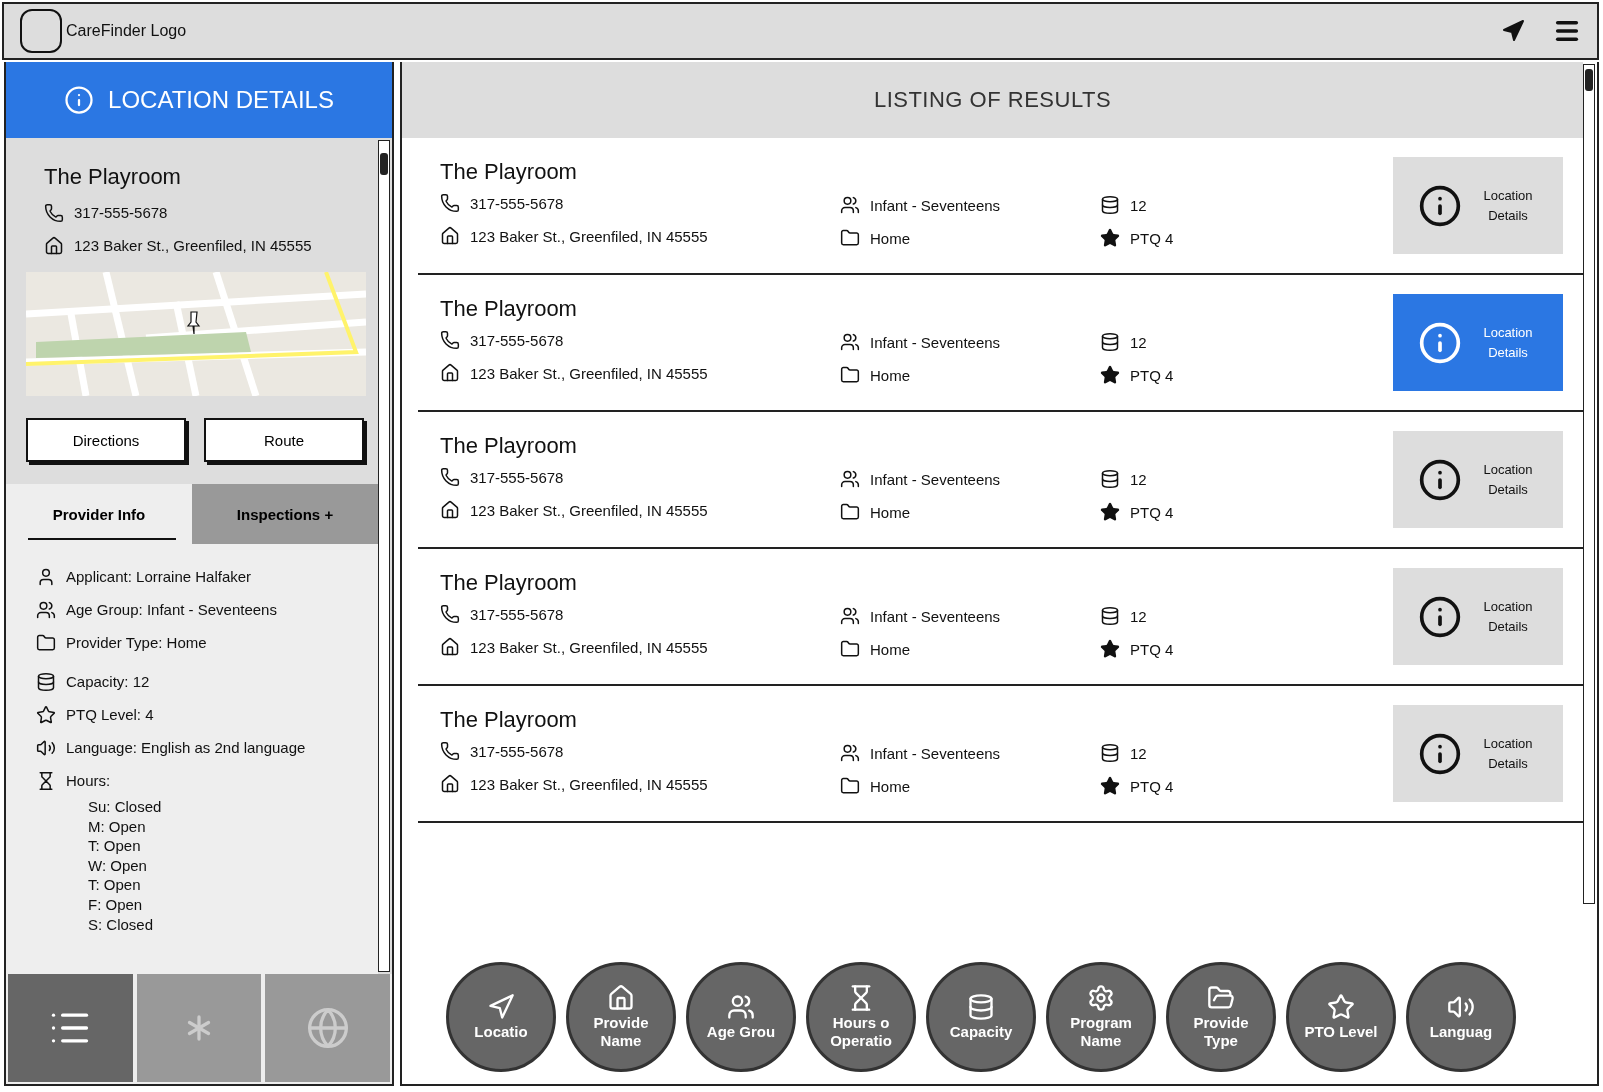 The image size is (1603, 1092). What do you see at coordinates (284, 440) in the screenshot?
I see `action-button: Route` at bounding box center [284, 440].